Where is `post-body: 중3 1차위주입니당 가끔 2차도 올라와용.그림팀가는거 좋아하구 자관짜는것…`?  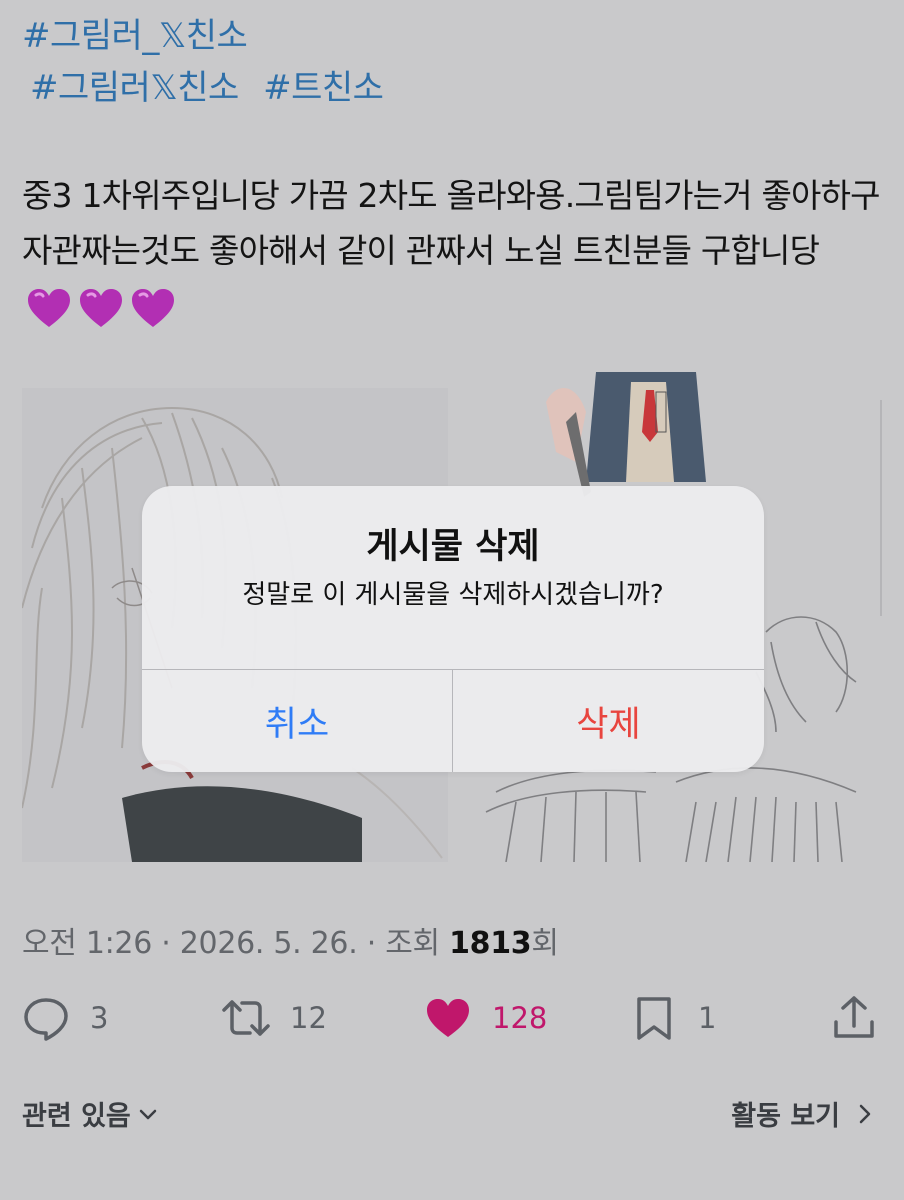
post-body: 중3 1차위주입니당 가끔 2차도 올라와용.그림팀가는거 좋아하구 자관짜는것… is located at coordinates (451, 223).